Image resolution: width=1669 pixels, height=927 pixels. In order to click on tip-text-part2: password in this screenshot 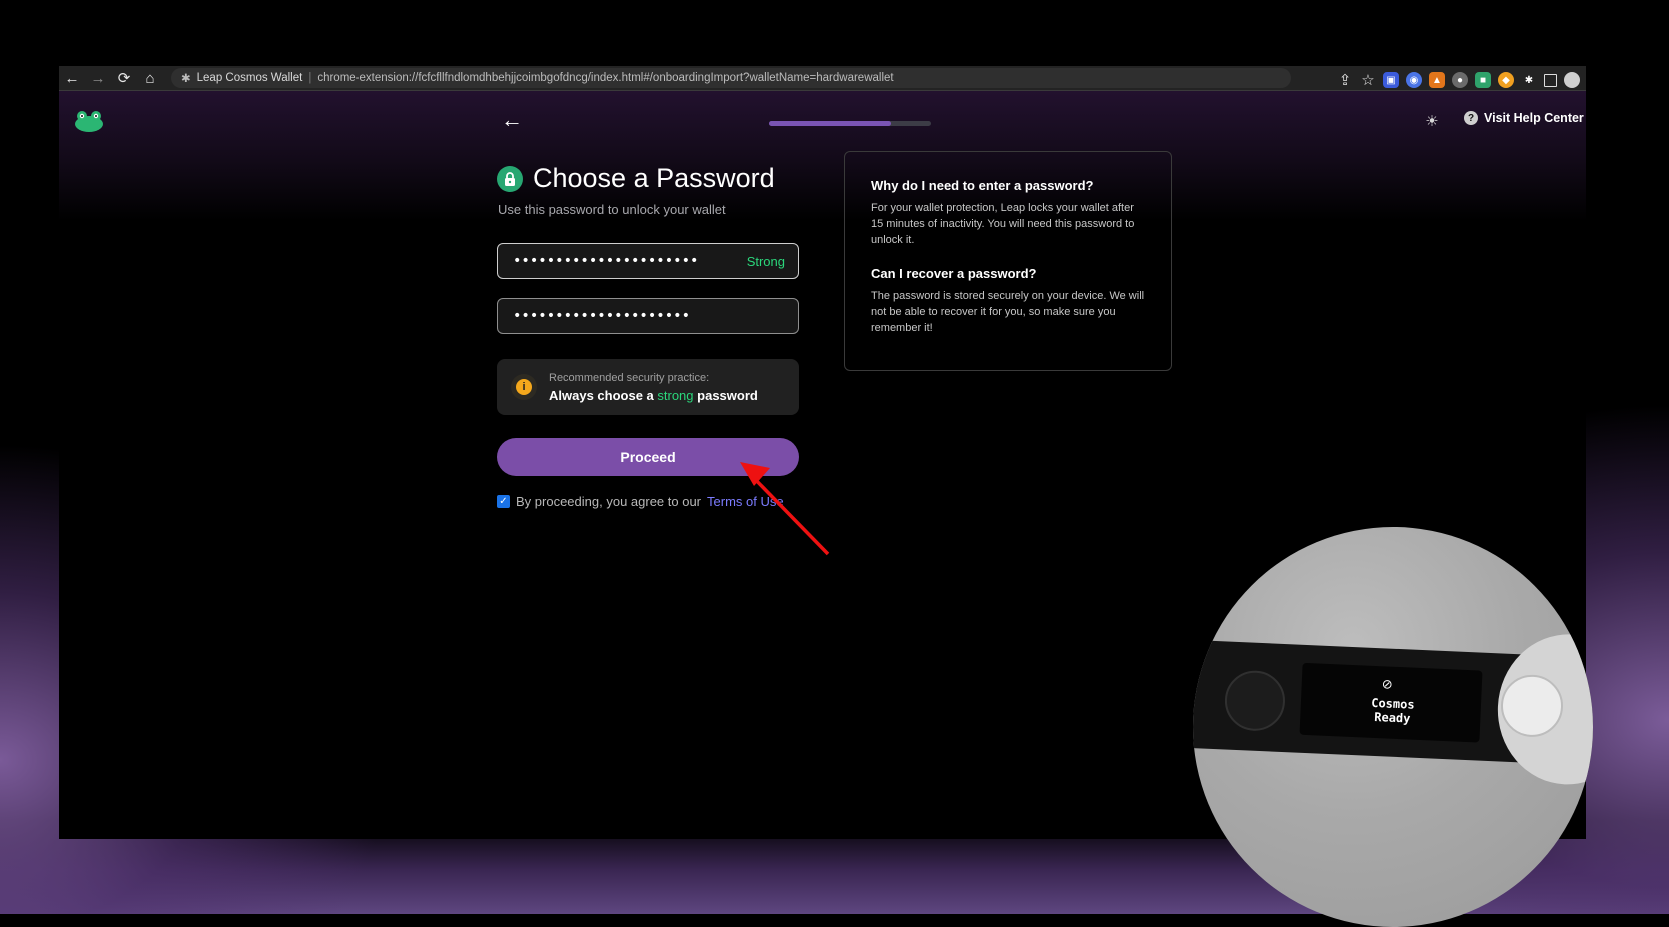, I will do `click(725, 395)`.